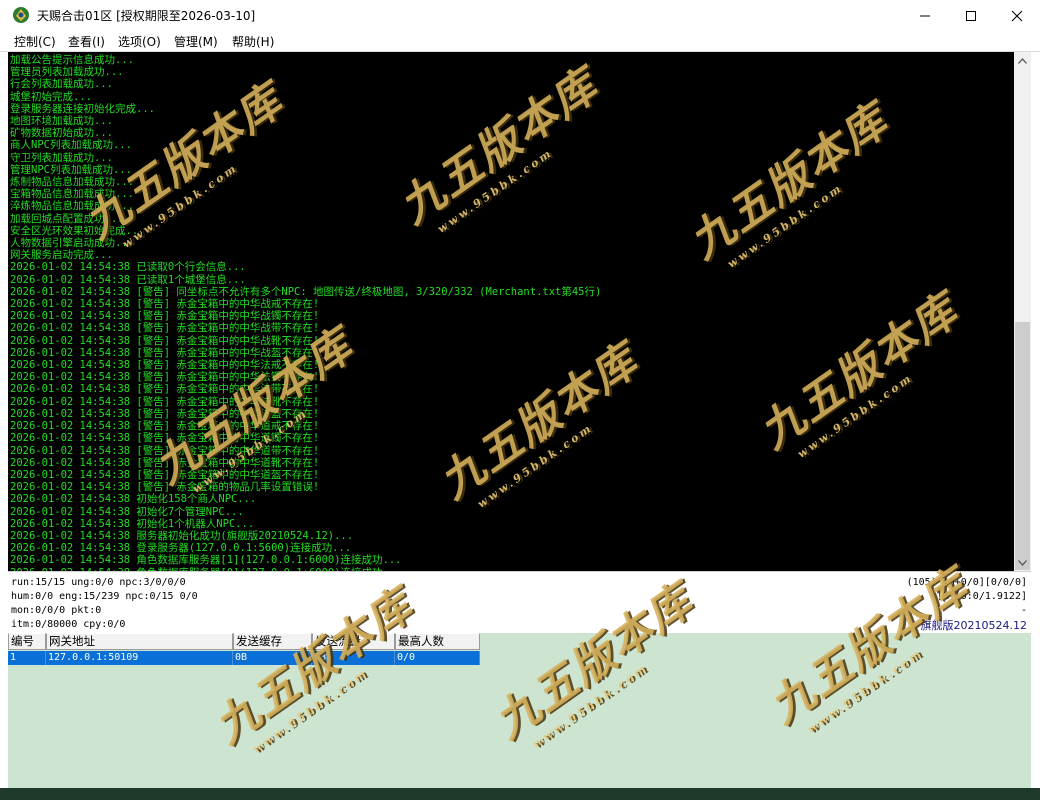 The image size is (1040, 800). I want to click on cell-address: 127.0.0.1:50109, so click(139, 658).